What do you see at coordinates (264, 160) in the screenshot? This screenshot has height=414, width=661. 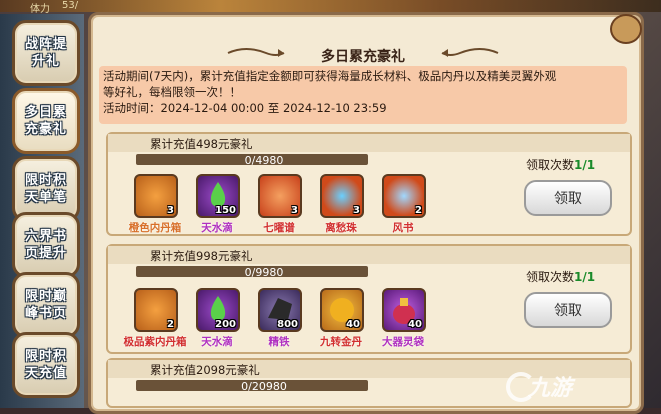 I see `progress-text: 0/4980` at bounding box center [264, 160].